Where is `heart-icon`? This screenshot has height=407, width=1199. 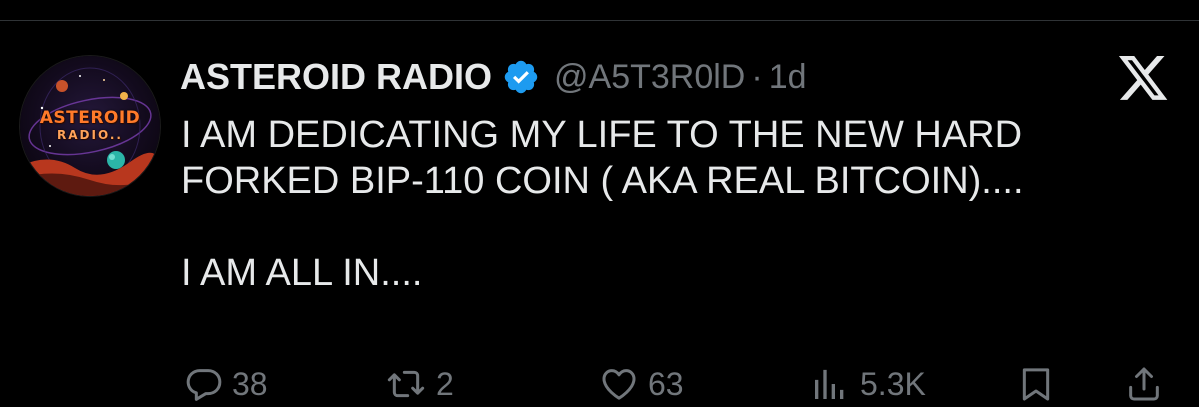
heart-icon is located at coordinates (619, 384).